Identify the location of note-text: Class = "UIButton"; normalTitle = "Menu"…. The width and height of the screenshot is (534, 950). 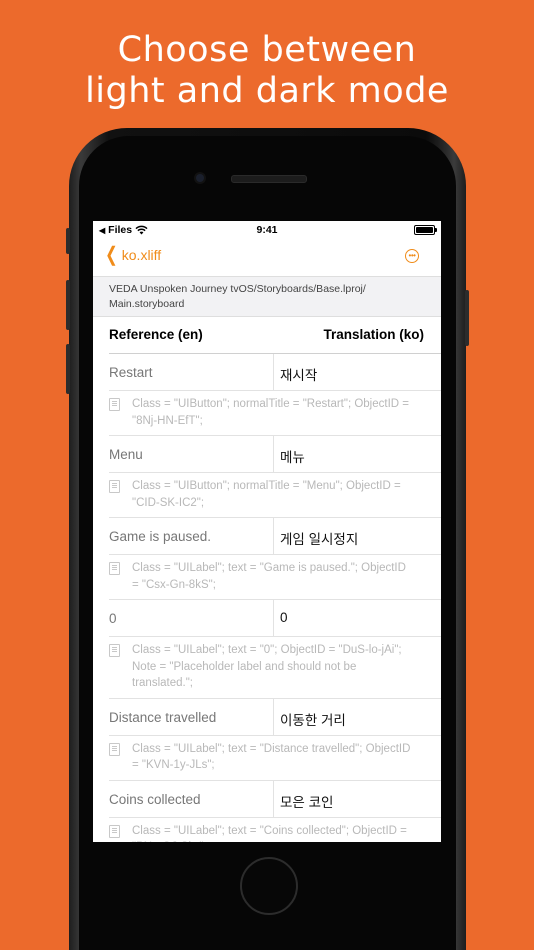
(266, 494).